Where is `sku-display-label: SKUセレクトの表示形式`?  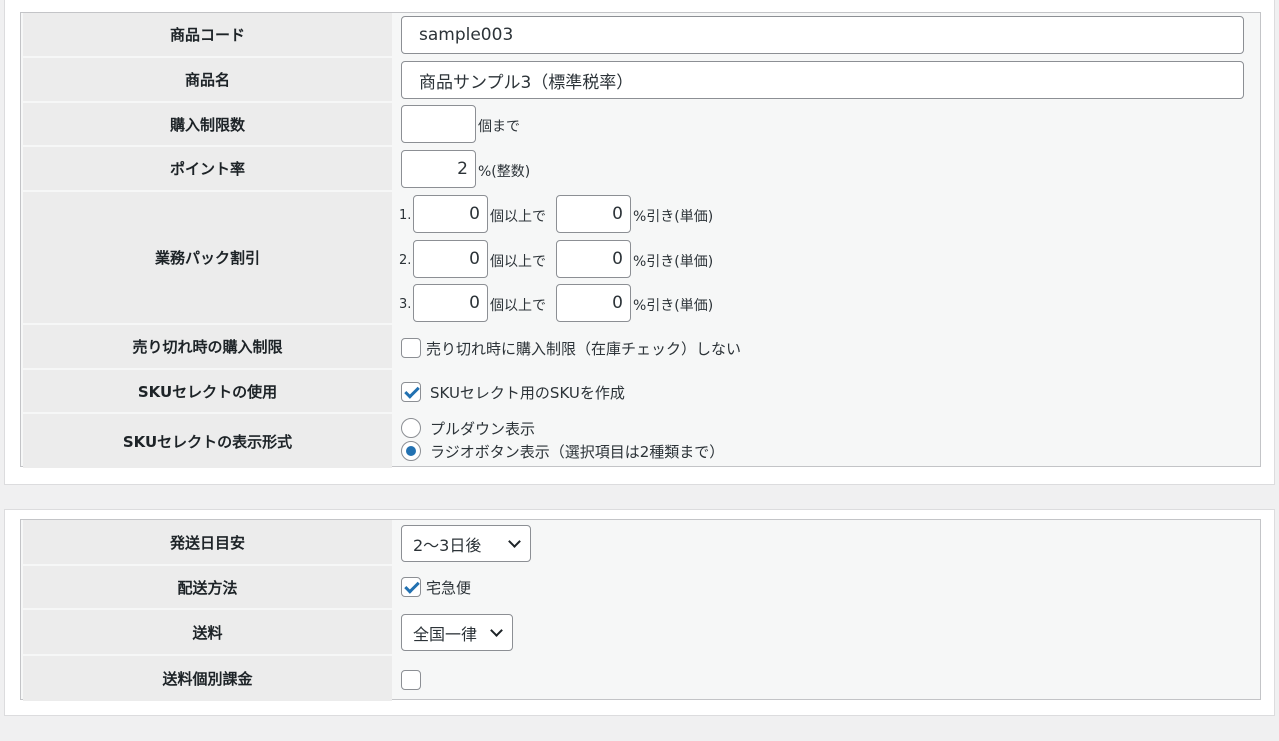
sku-display-label: SKUセレクトの表示形式 is located at coordinates (207, 441).